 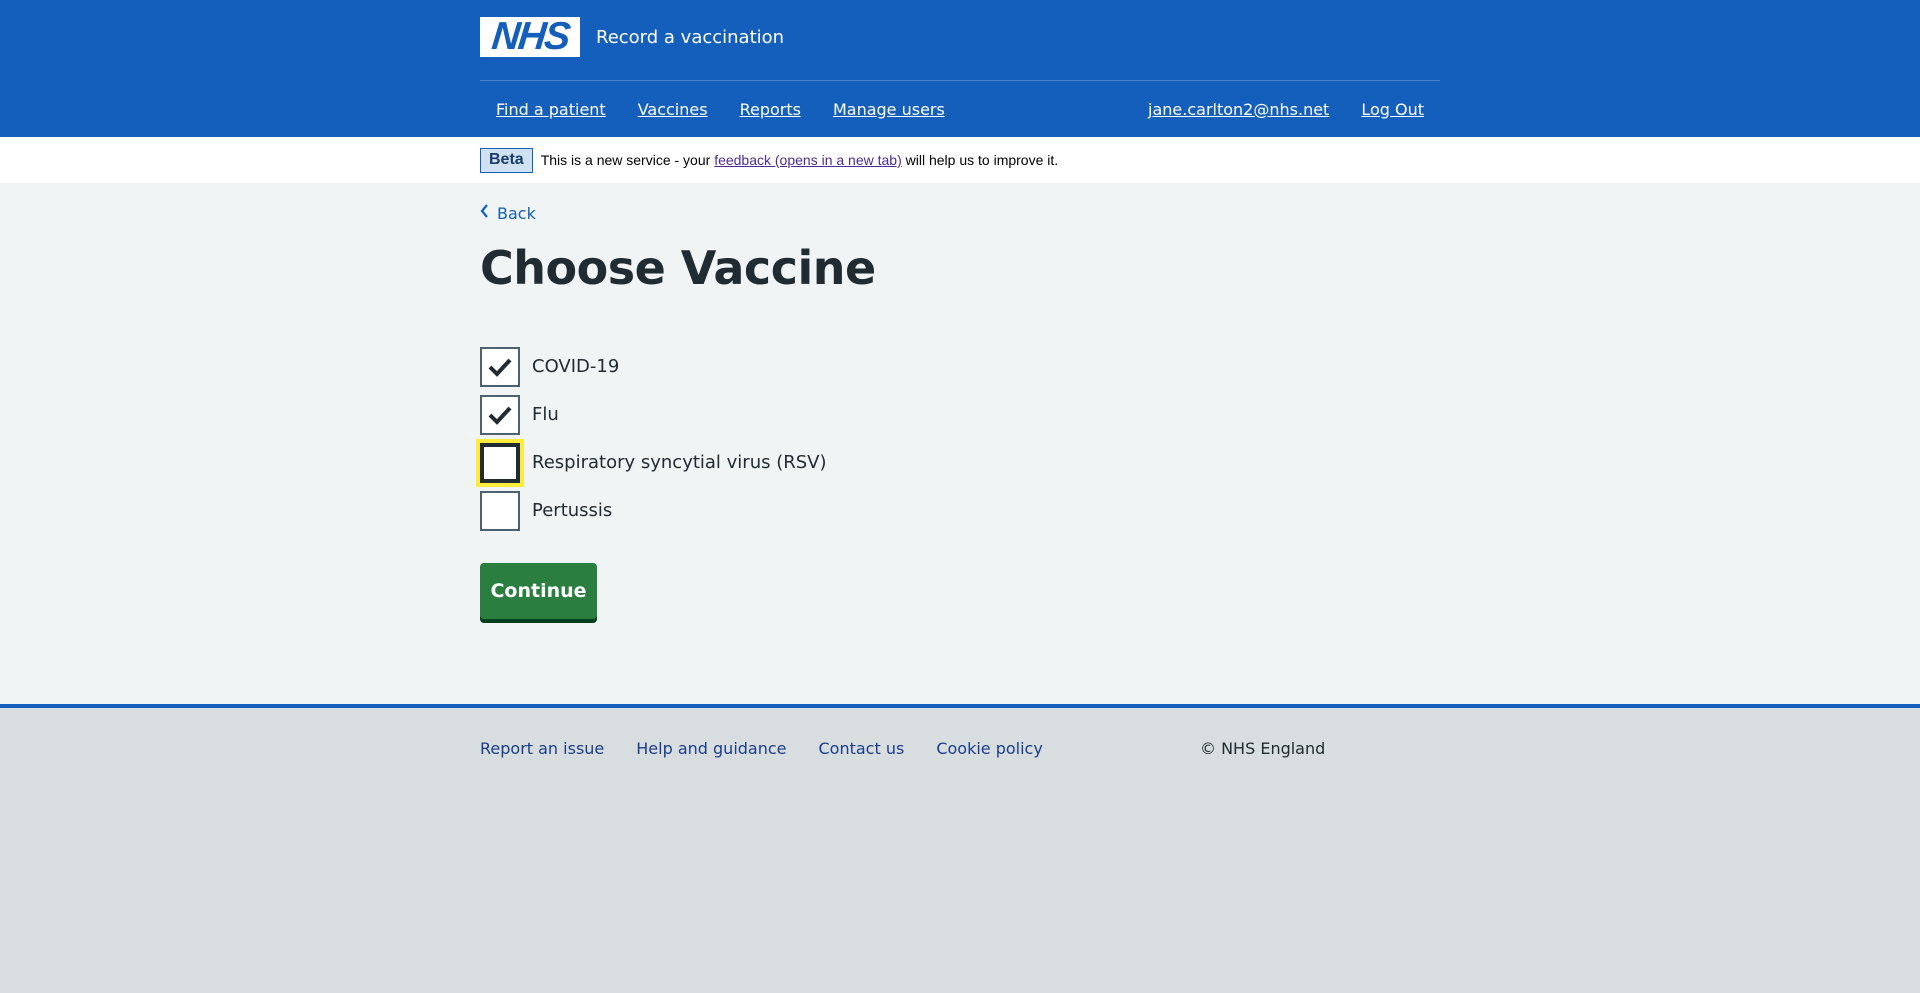 What do you see at coordinates (960, 462) in the screenshot?
I see `vaccine-option-rsv: Respiratory syncytial virus (RSV)` at bounding box center [960, 462].